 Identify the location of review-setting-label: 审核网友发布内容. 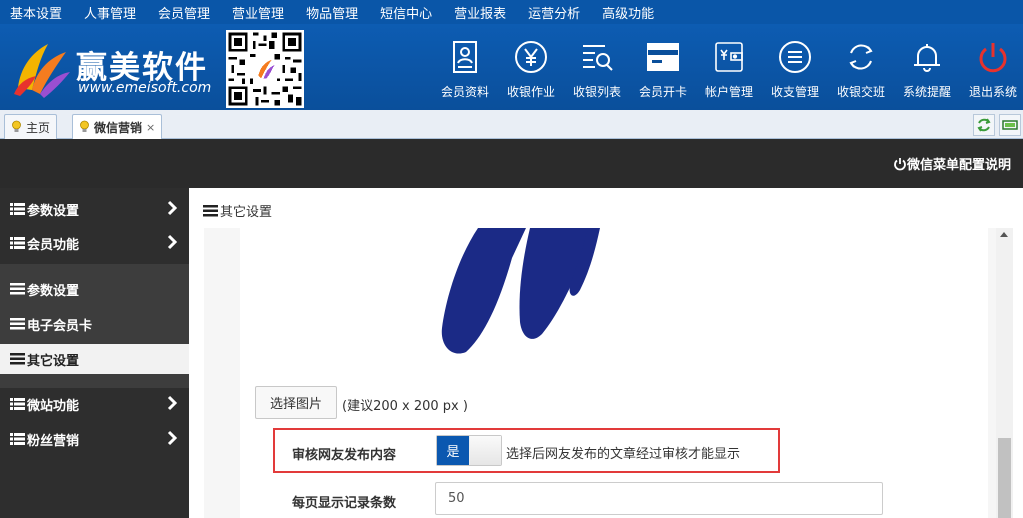
(344, 455).